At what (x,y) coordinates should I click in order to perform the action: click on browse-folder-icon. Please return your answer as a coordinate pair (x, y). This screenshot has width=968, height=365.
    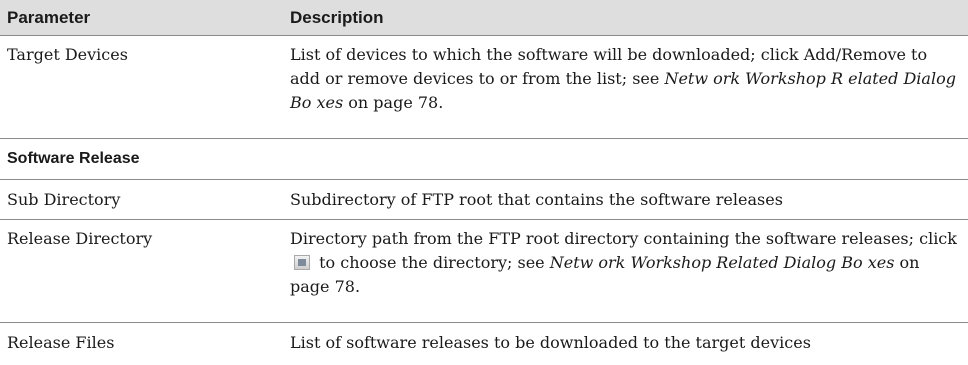
    Looking at the image, I should click on (302, 262).